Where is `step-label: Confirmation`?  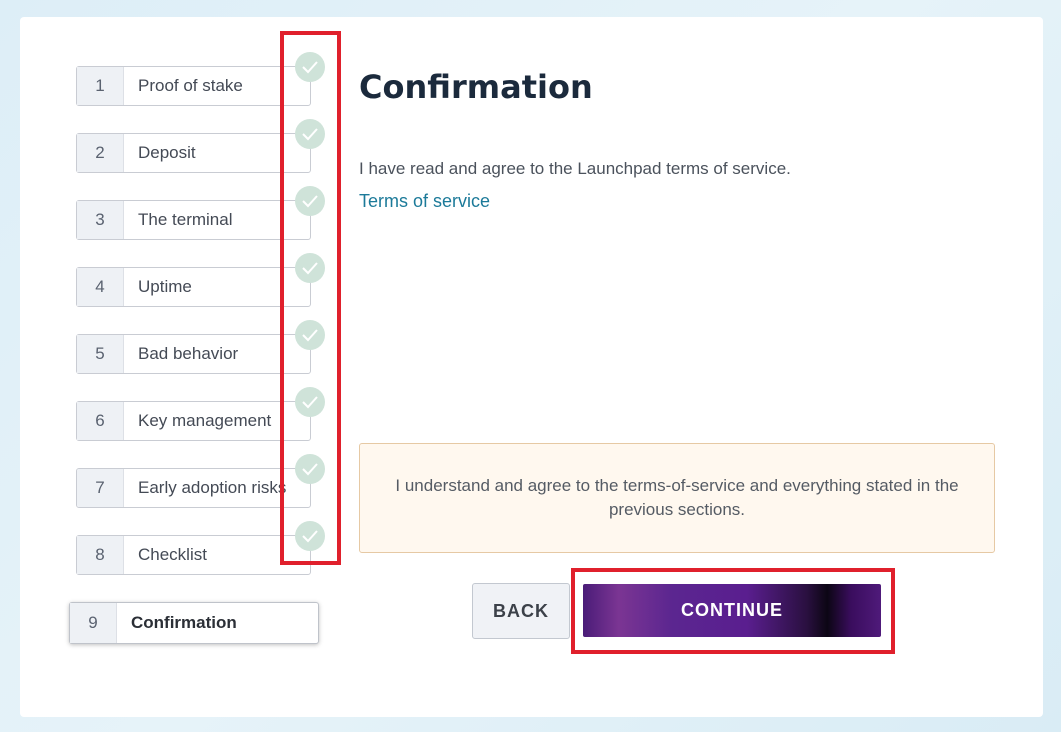
step-label: Confirmation is located at coordinates (184, 622).